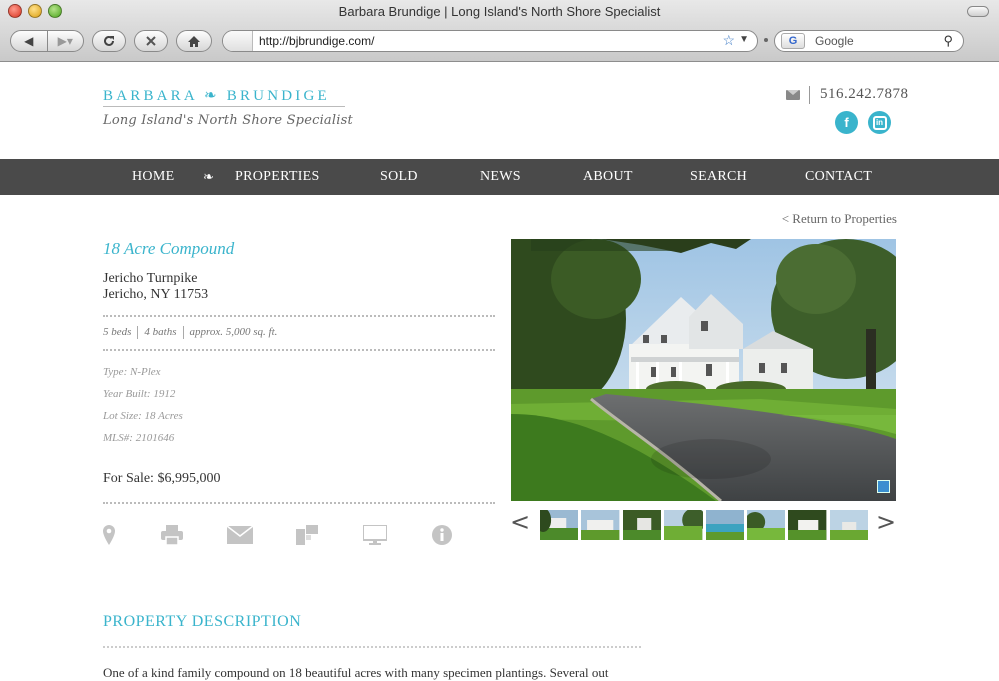 The height and width of the screenshot is (681, 999). What do you see at coordinates (793, 41) in the screenshot?
I see `google-search-icon: G` at bounding box center [793, 41].